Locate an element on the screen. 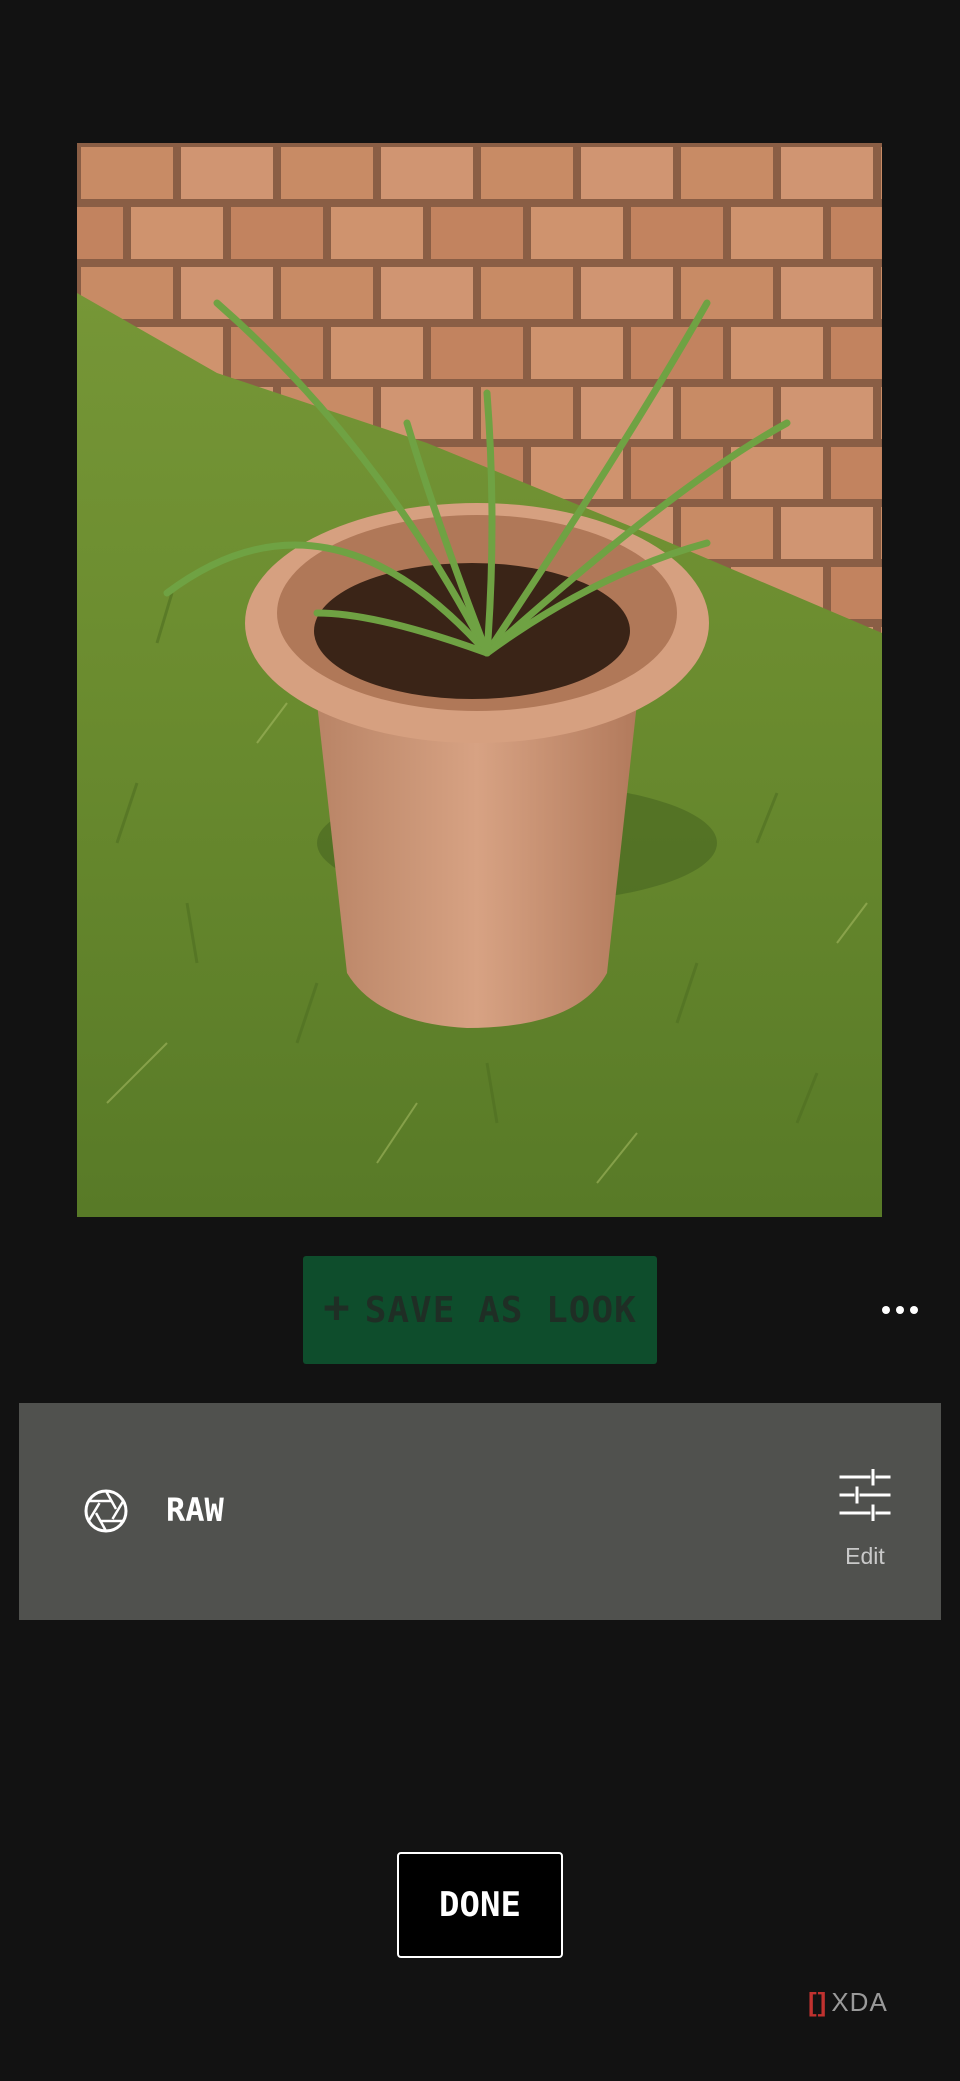 The image size is (960, 2081). done-button: DONE is located at coordinates (480, 1905).